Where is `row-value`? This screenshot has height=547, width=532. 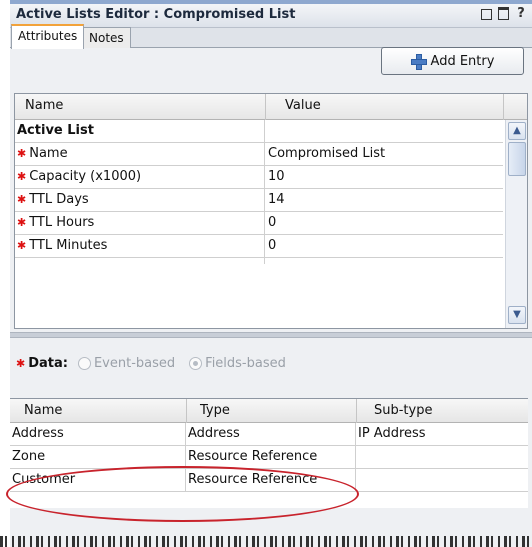
row-value is located at coordinates (384, 131).